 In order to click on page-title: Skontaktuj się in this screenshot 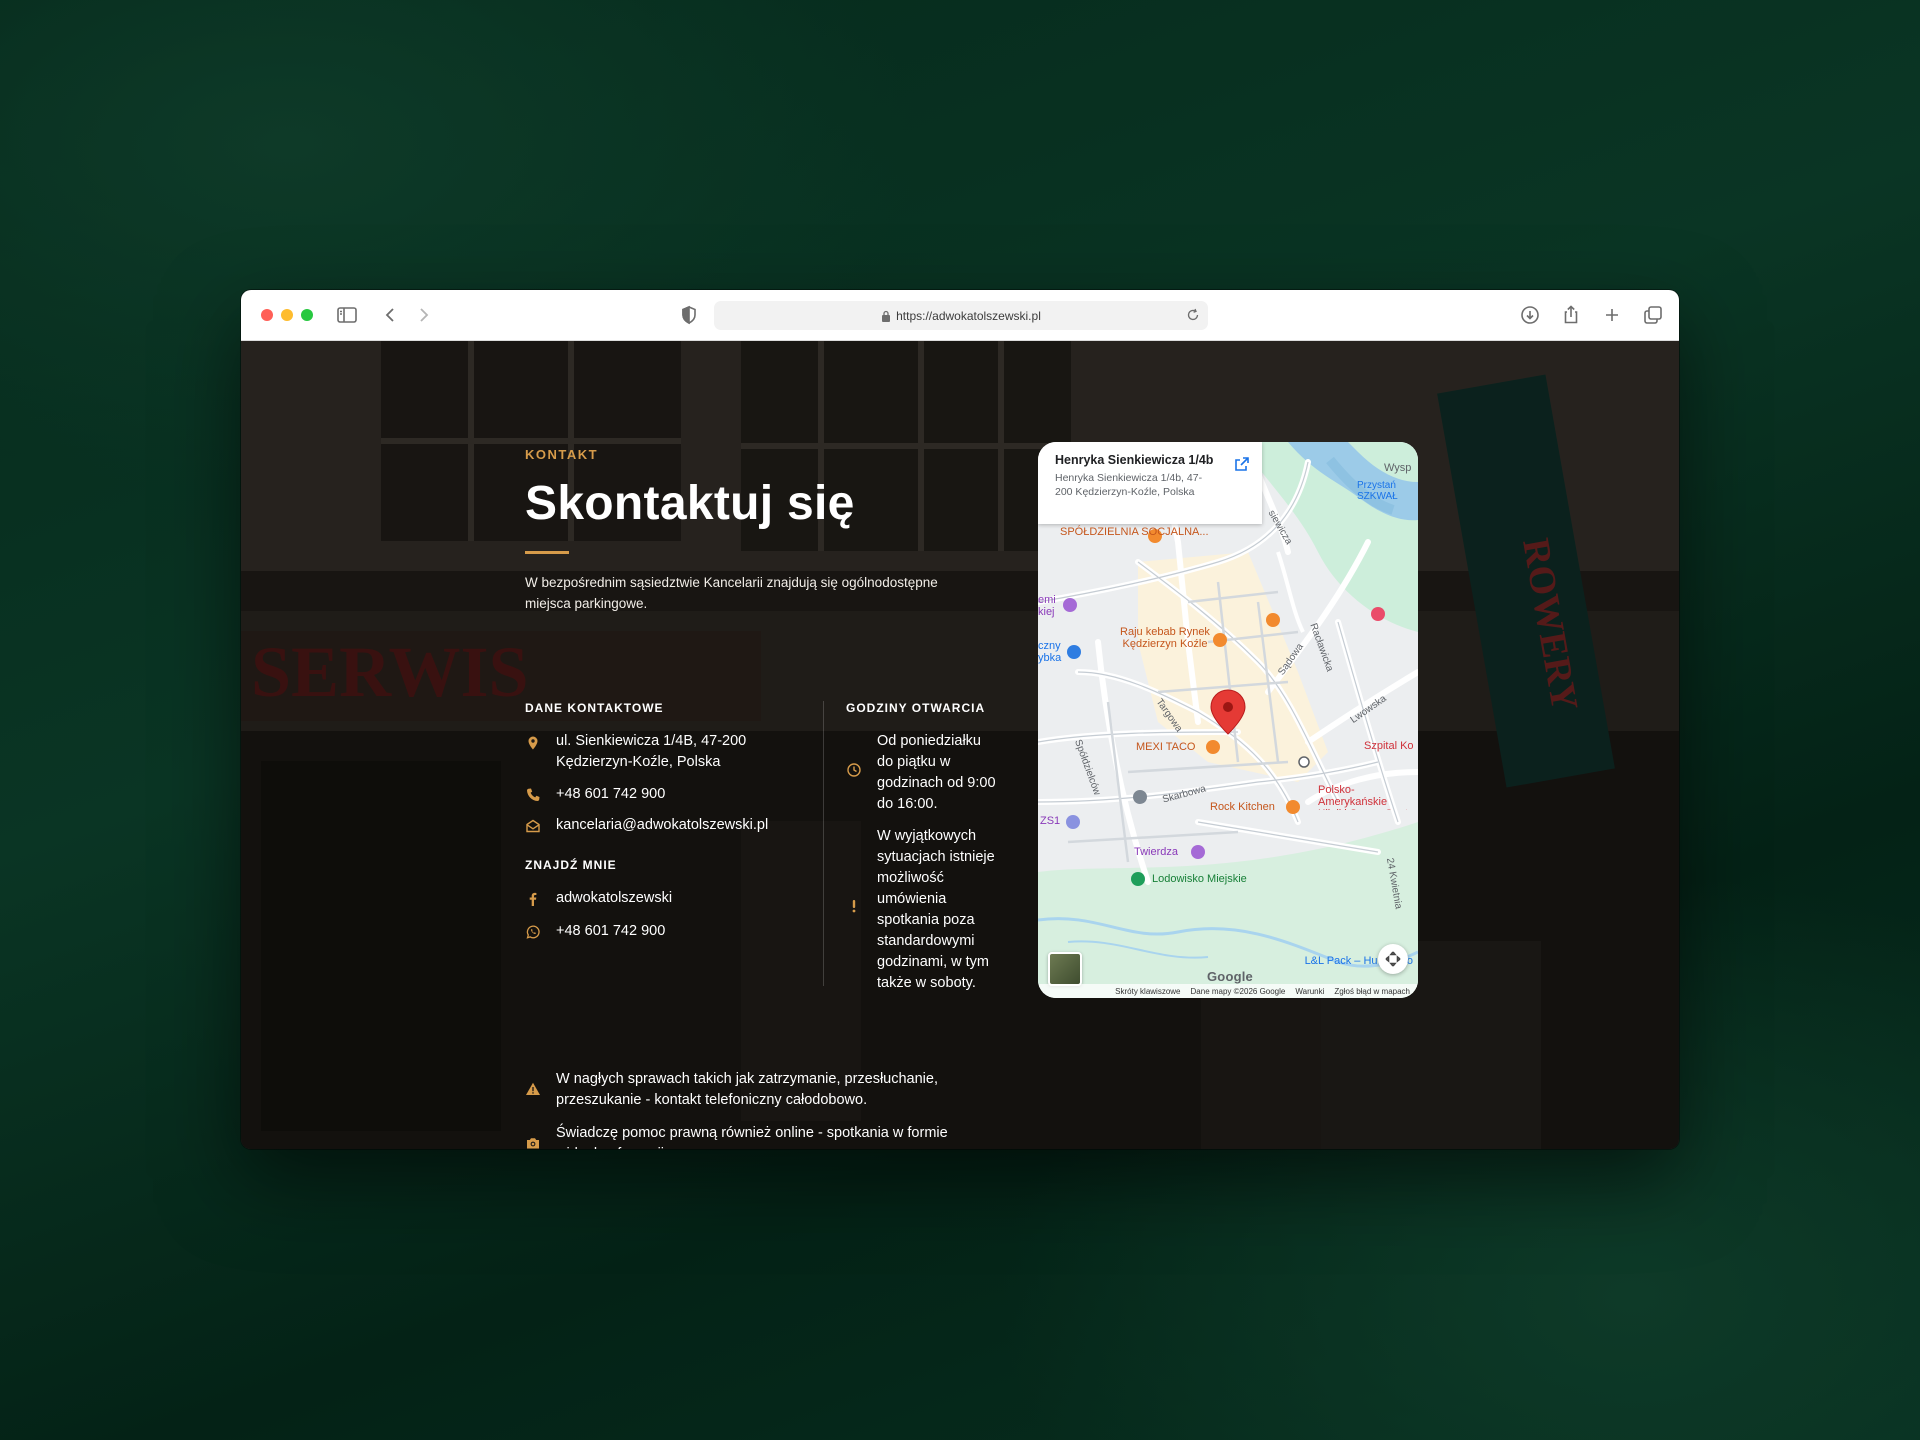, I will do `click(690, 503)`.